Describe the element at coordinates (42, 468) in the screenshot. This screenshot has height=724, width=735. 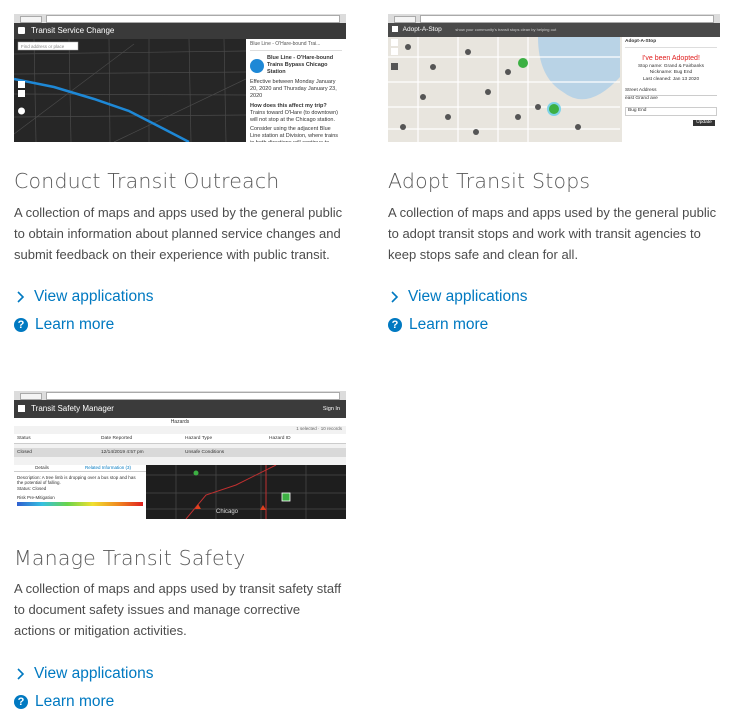
I see `tab-details: Details` at that location.